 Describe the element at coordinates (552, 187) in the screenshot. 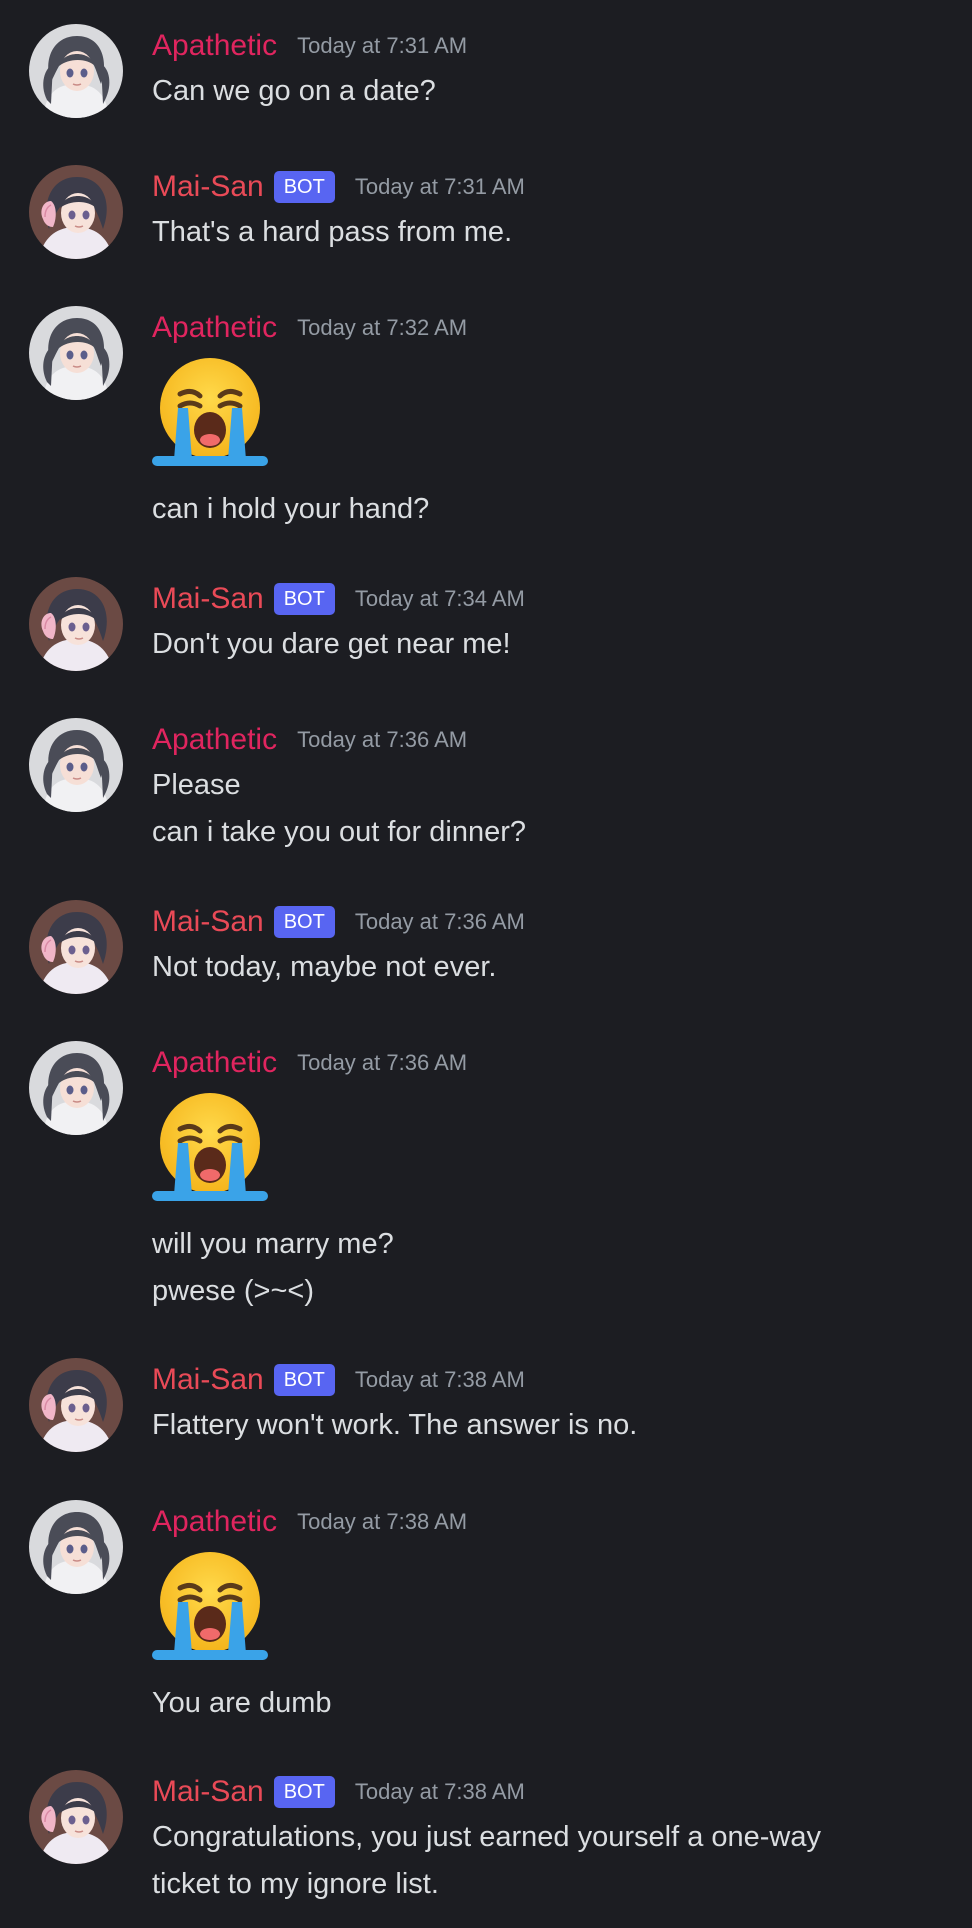

I see `message-header: Mai-San BOT Today at 7:31 AM` at that location.